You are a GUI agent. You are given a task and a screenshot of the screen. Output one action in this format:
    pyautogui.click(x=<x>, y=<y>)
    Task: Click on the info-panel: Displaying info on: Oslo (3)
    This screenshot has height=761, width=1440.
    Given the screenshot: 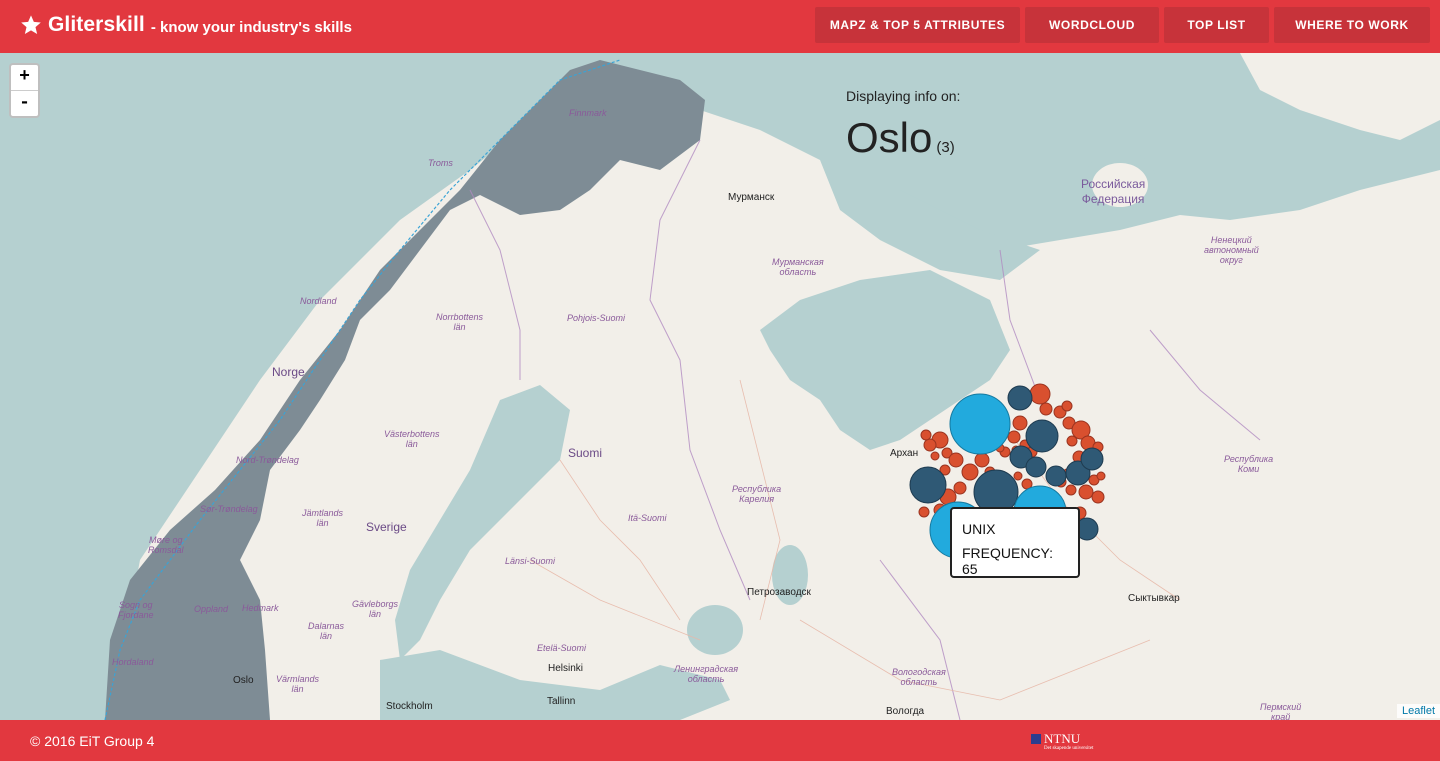 What is the action you would take?
    pyautogui.click(x=903, y=125)
    